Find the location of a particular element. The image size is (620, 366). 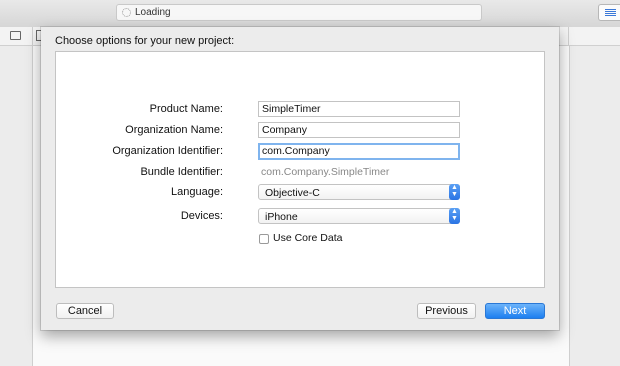

organization-name-field: Company is located at coordinates (359, 130).